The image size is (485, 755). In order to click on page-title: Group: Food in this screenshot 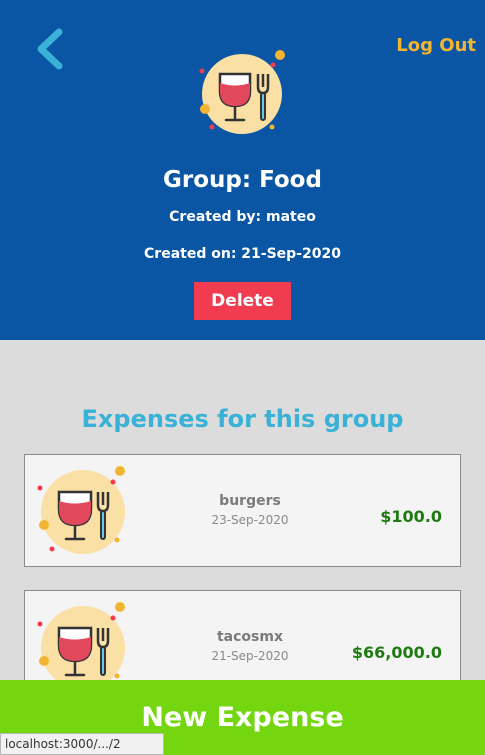, I will do `click(242, 180)`.